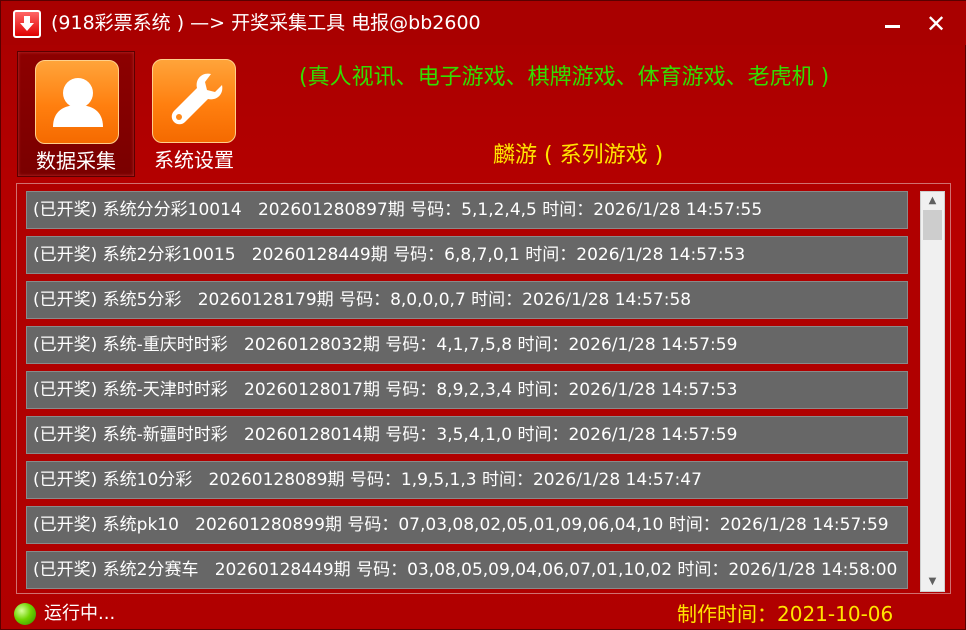 The height and width of the screenshot is (630, 966). I want to click on user-icon, so click(77, 102).